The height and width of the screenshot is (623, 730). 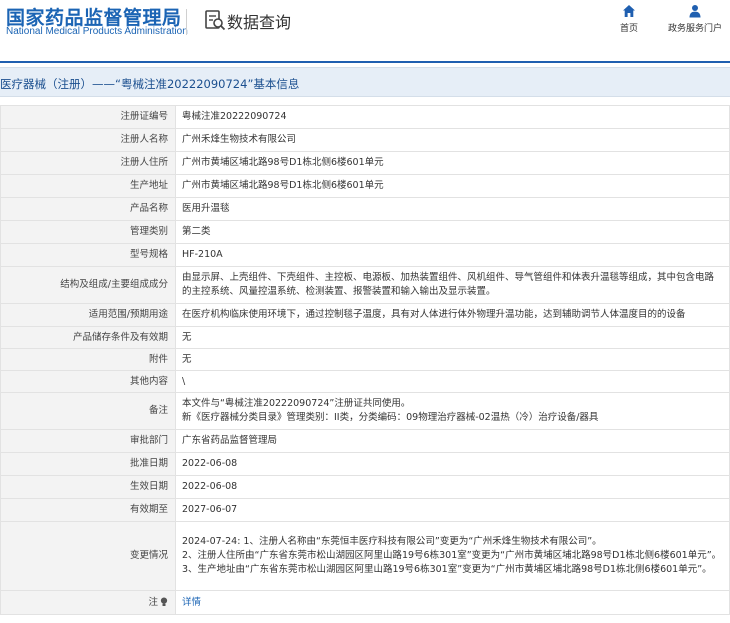 I want to click on table-row: 产品储存条件及有效期 无, so click(x=365, y=337).